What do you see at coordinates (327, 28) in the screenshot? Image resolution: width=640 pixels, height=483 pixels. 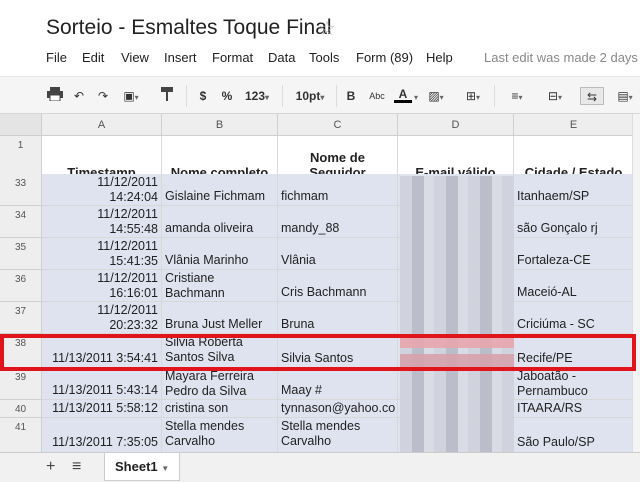 I see `star-icon: ☆` at bounding box center [327, 28].